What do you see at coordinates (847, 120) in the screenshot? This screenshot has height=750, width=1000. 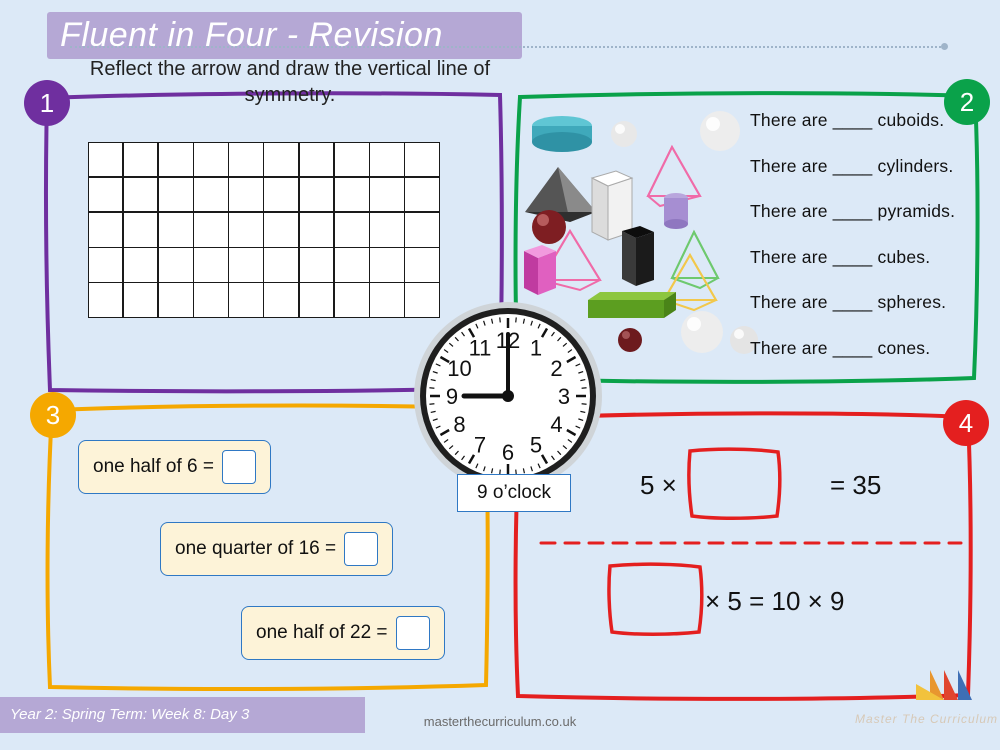 I see `shape-count-line: There are ____ cuboids.` at bounding box center [847, 120].